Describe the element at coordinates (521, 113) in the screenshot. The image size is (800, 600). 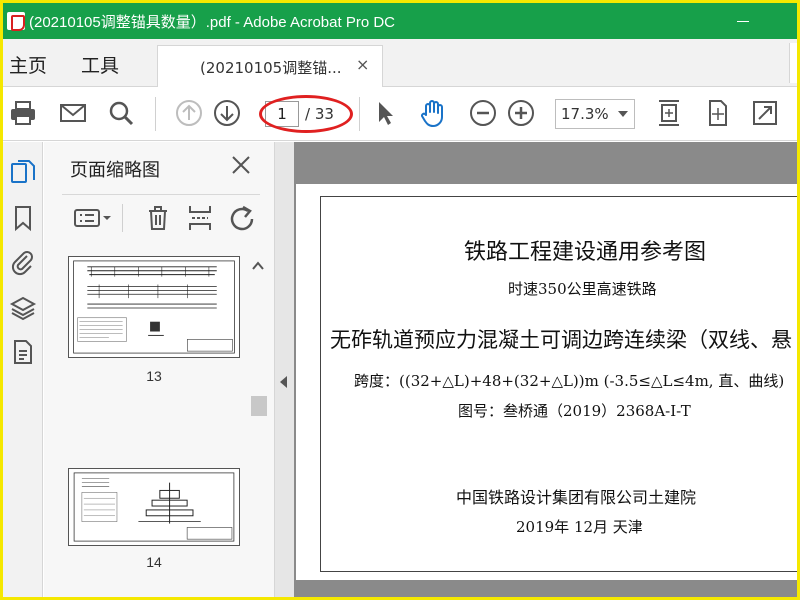
I see `zoom-in-icon` at that location.